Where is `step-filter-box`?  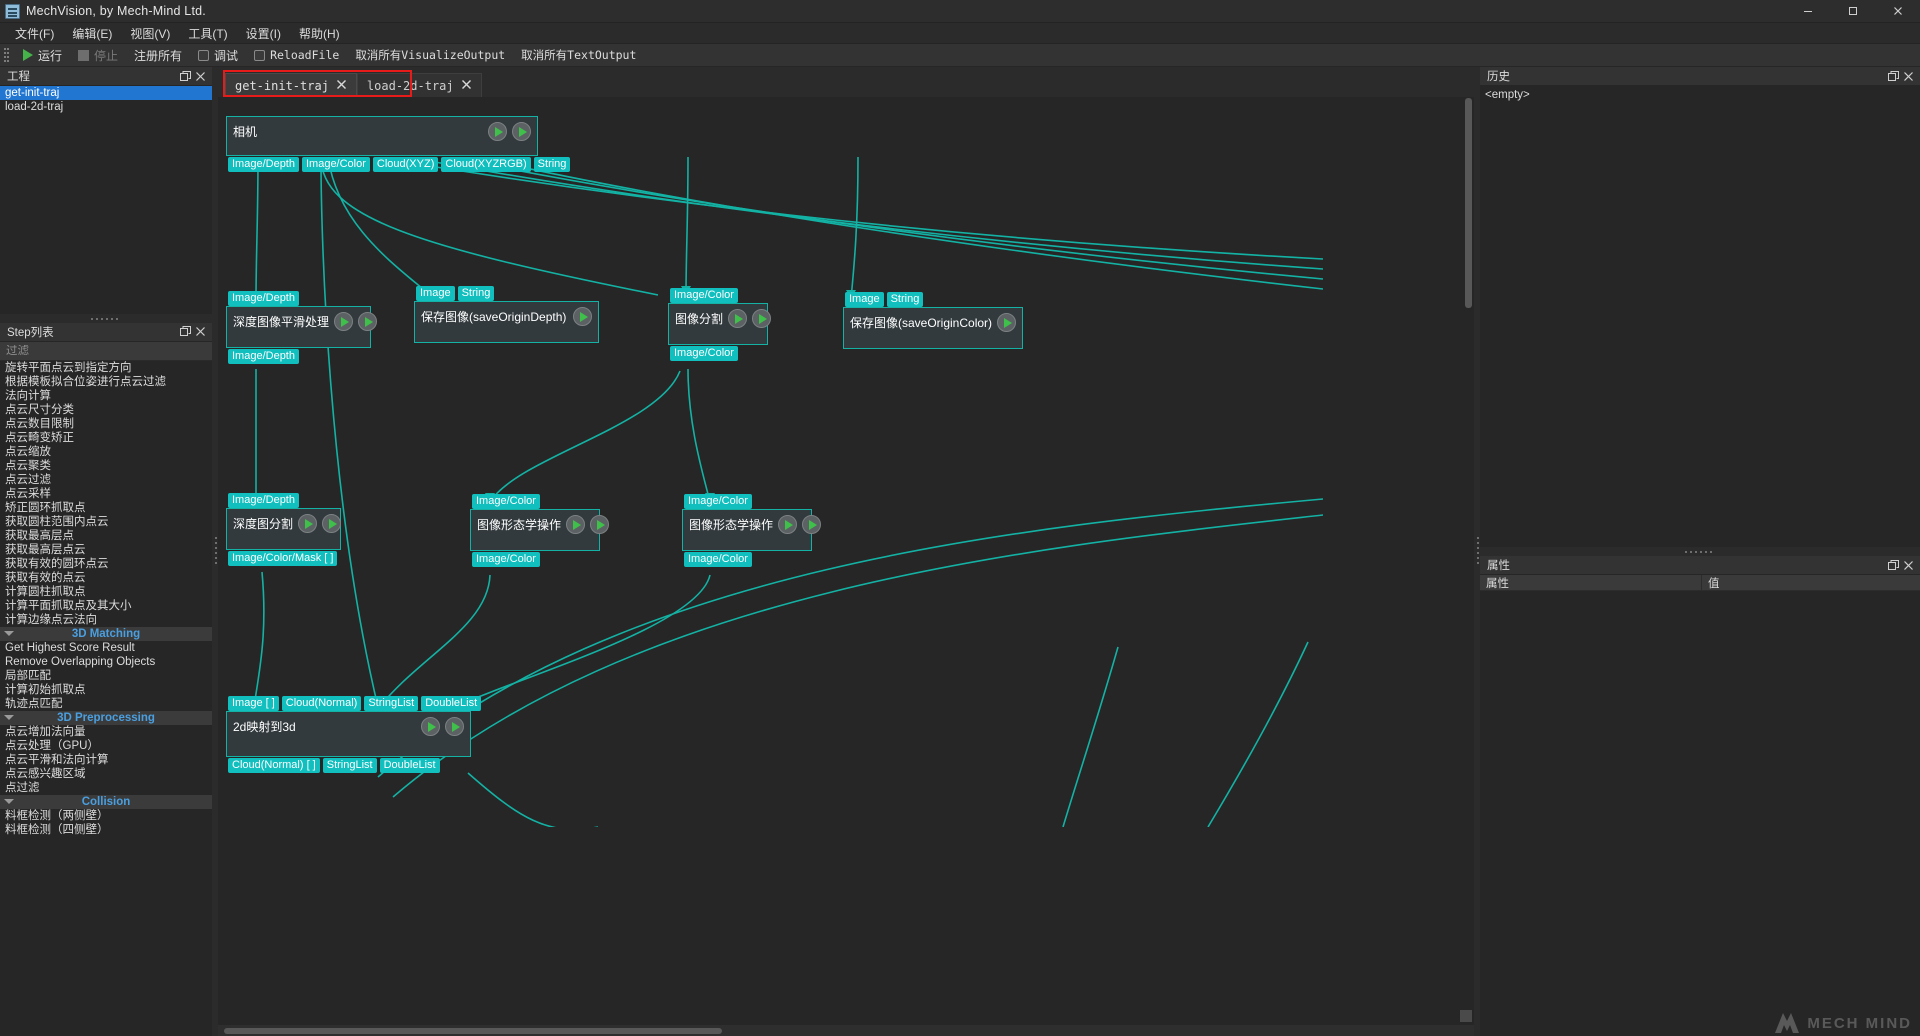
step-filter-box is located at coordinates (106, 351).